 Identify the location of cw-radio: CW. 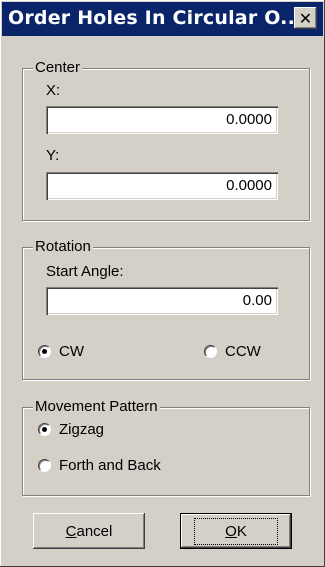
(61, 351).